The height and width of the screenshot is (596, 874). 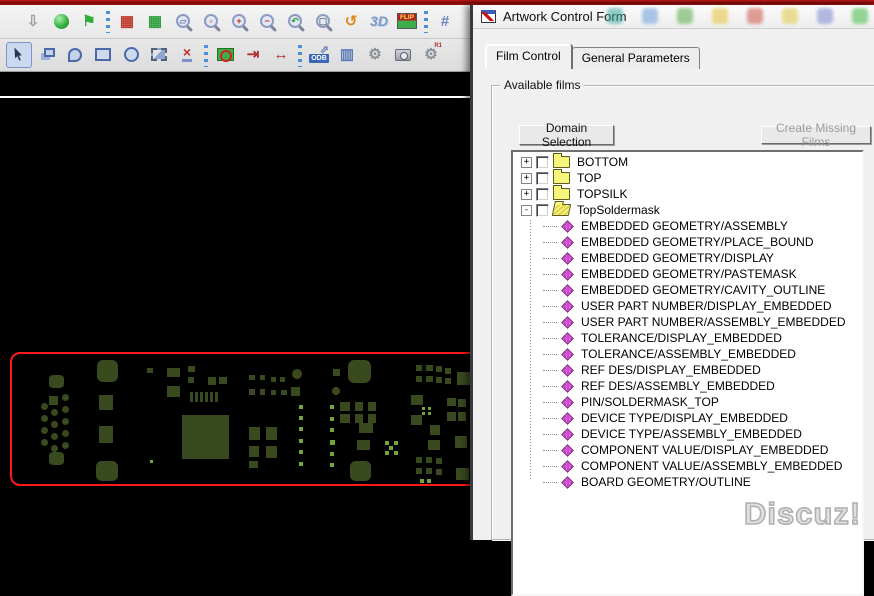 I want to click on tree-item-embedded-geometry-assembly: EMBEDDED GEOMETRY/ASSEMBLY, so click(x=687, y=226).